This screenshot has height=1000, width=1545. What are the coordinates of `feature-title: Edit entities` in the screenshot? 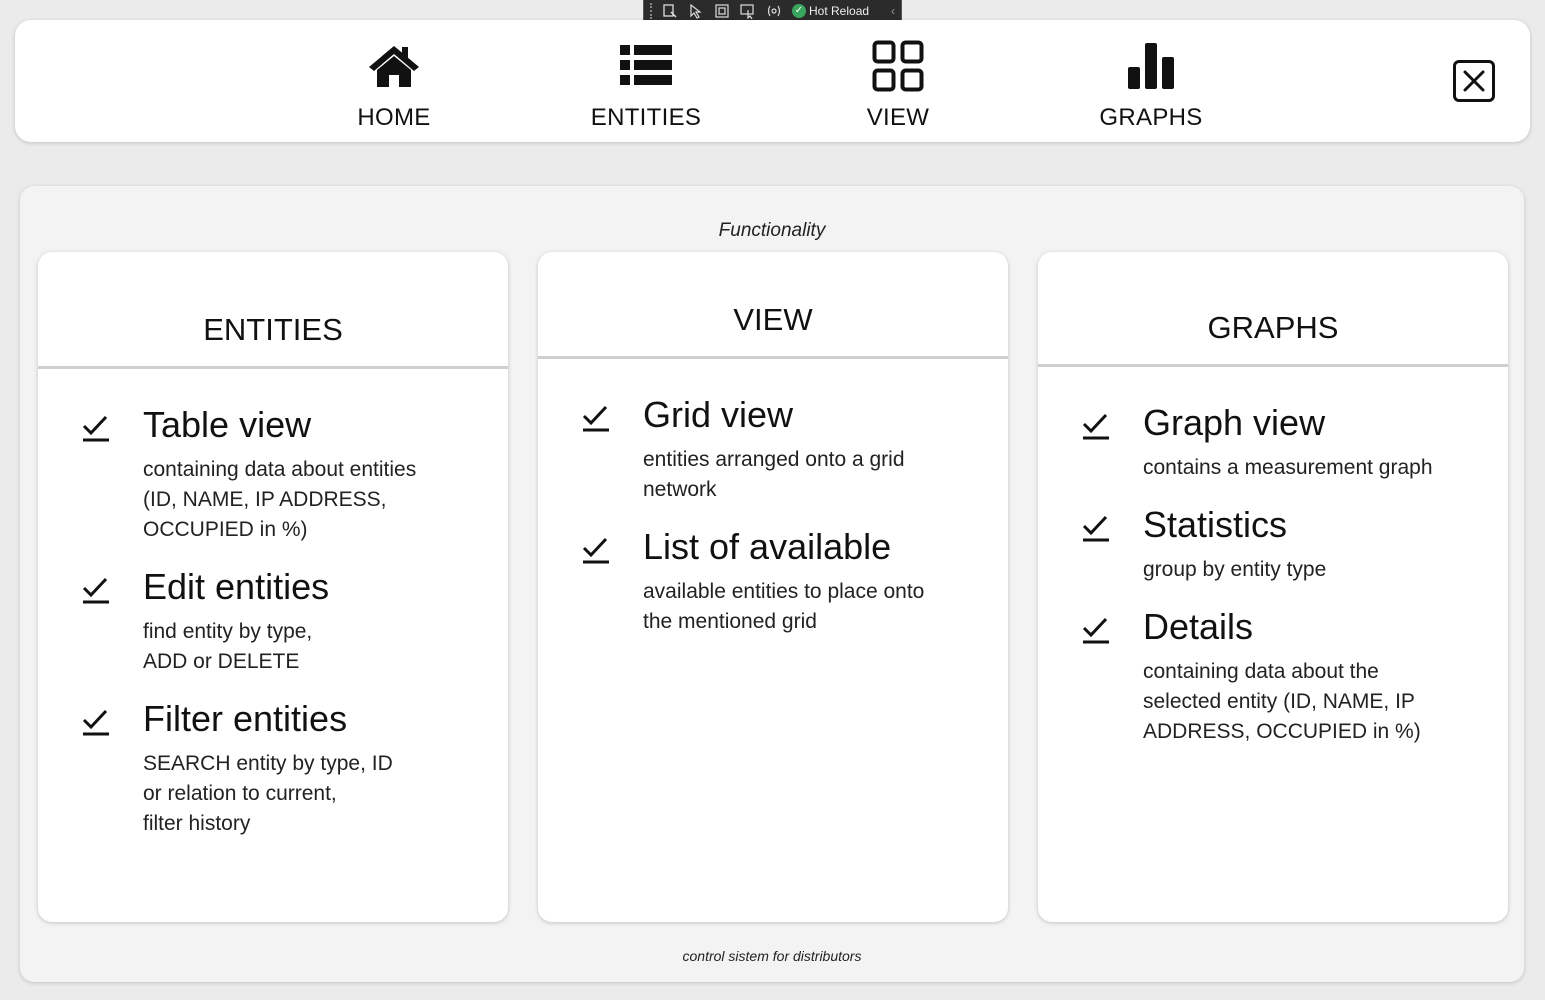 It's located at (236, 586).